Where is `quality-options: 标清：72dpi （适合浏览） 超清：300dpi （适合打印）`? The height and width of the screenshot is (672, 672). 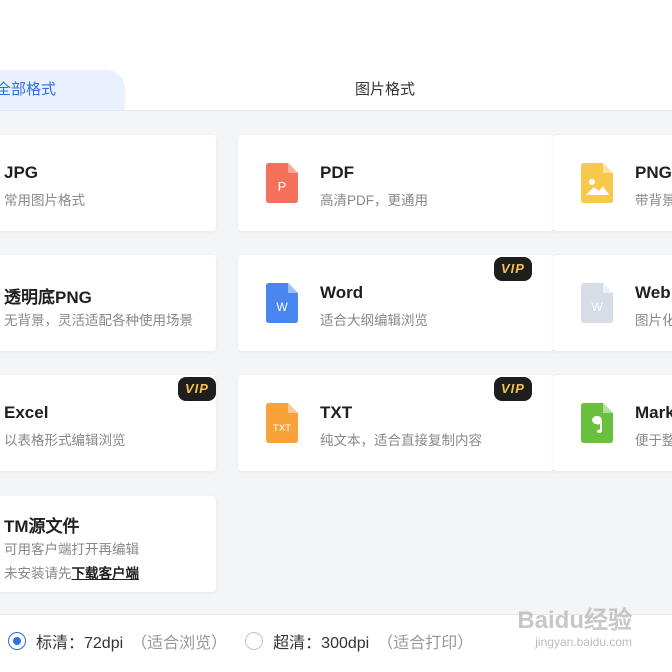
quality-options: 标清：72dpi （适合浏览） 超清：300dpi （适合打印） is located at coordinates (240, 641).